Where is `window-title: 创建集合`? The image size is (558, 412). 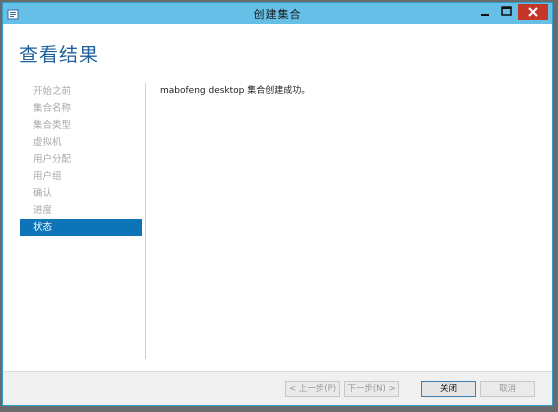
window-title: 创建集合 is located at coordinates (277, 14).